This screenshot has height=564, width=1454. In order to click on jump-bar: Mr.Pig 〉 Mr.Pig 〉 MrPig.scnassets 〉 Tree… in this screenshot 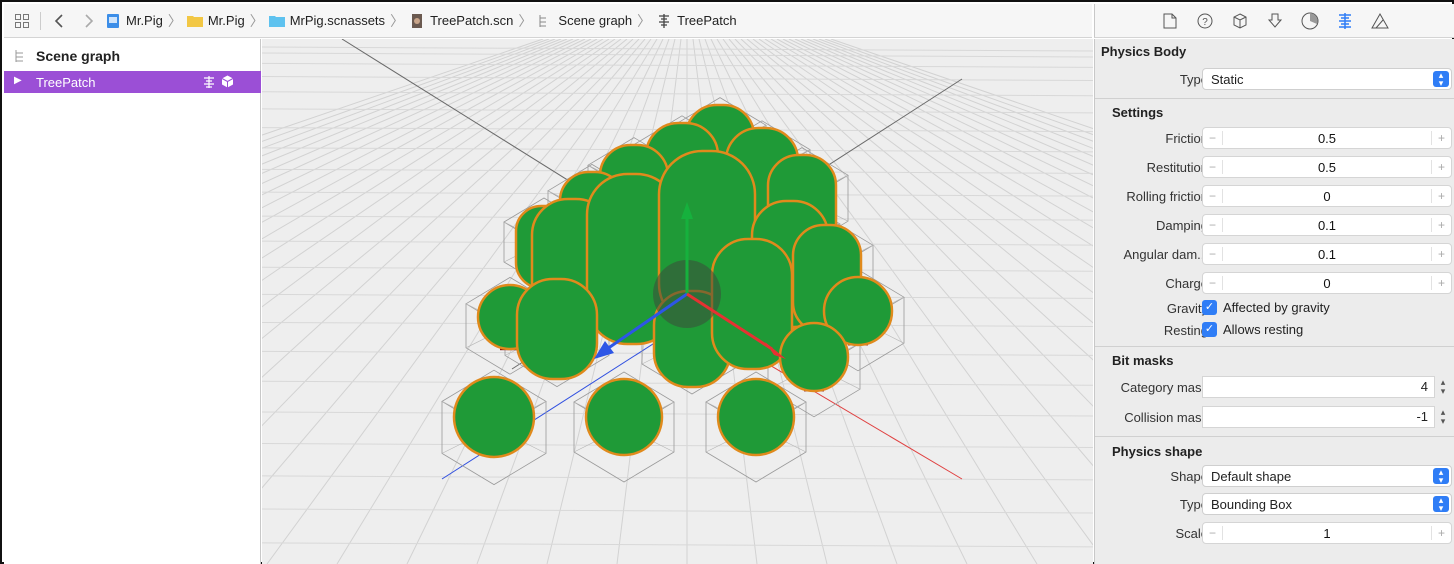, I will do `click(548, 21)`.